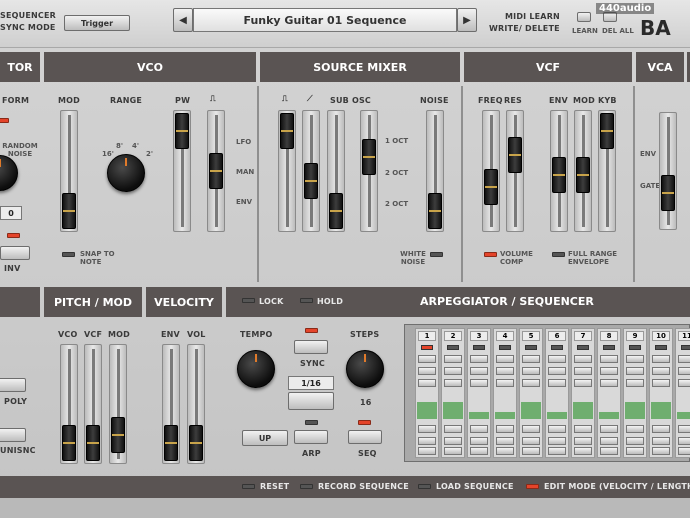 The width and height of the screenshot is (690, 518). What do you see at coordinates (311, 181) in the screenshot?
I see `saw-level-cap` at bounding box center [311, 181].